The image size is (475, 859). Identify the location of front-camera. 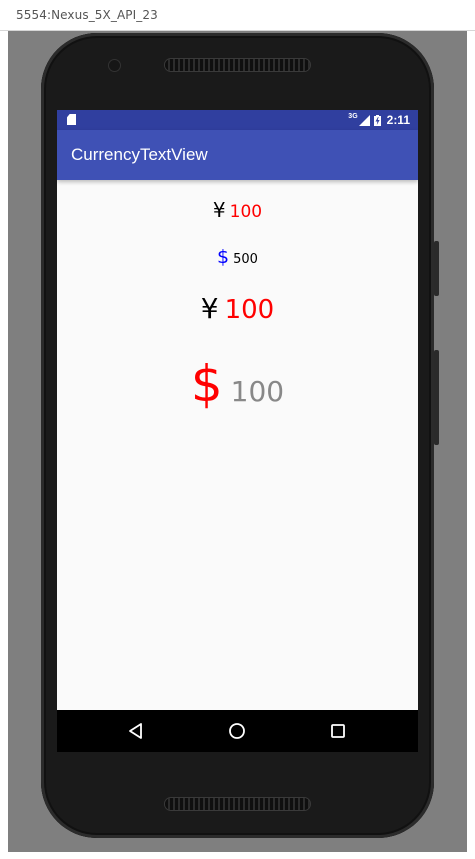
(114, 65).